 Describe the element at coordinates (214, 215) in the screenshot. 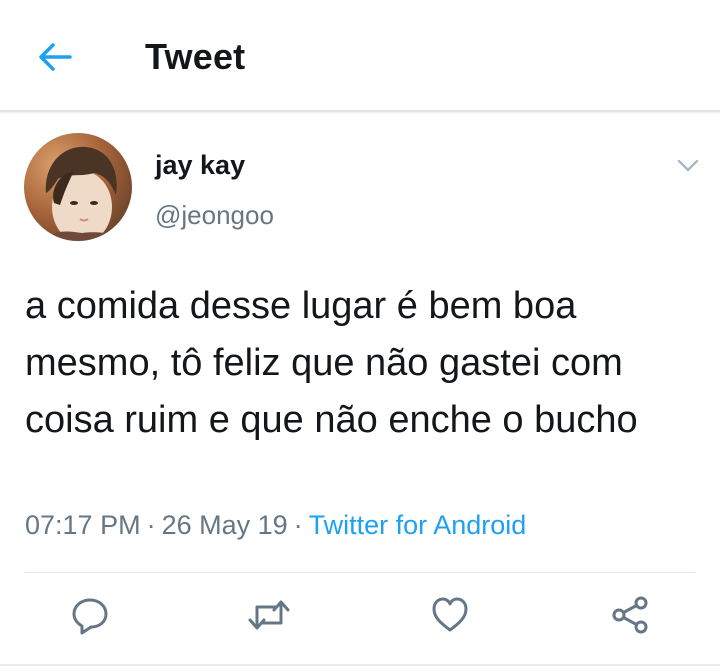

I see `author-username: @jeongoo` at that location.